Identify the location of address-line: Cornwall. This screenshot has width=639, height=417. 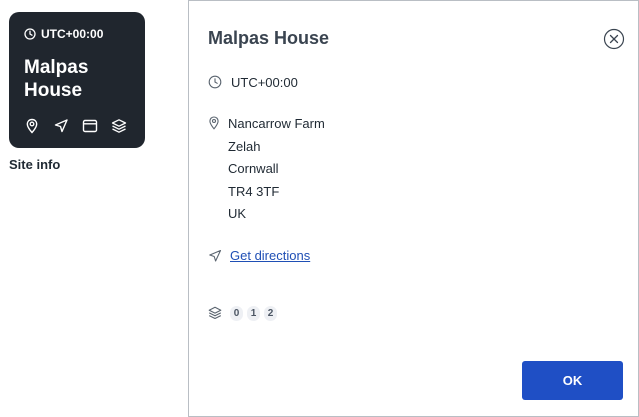
(253, 168).